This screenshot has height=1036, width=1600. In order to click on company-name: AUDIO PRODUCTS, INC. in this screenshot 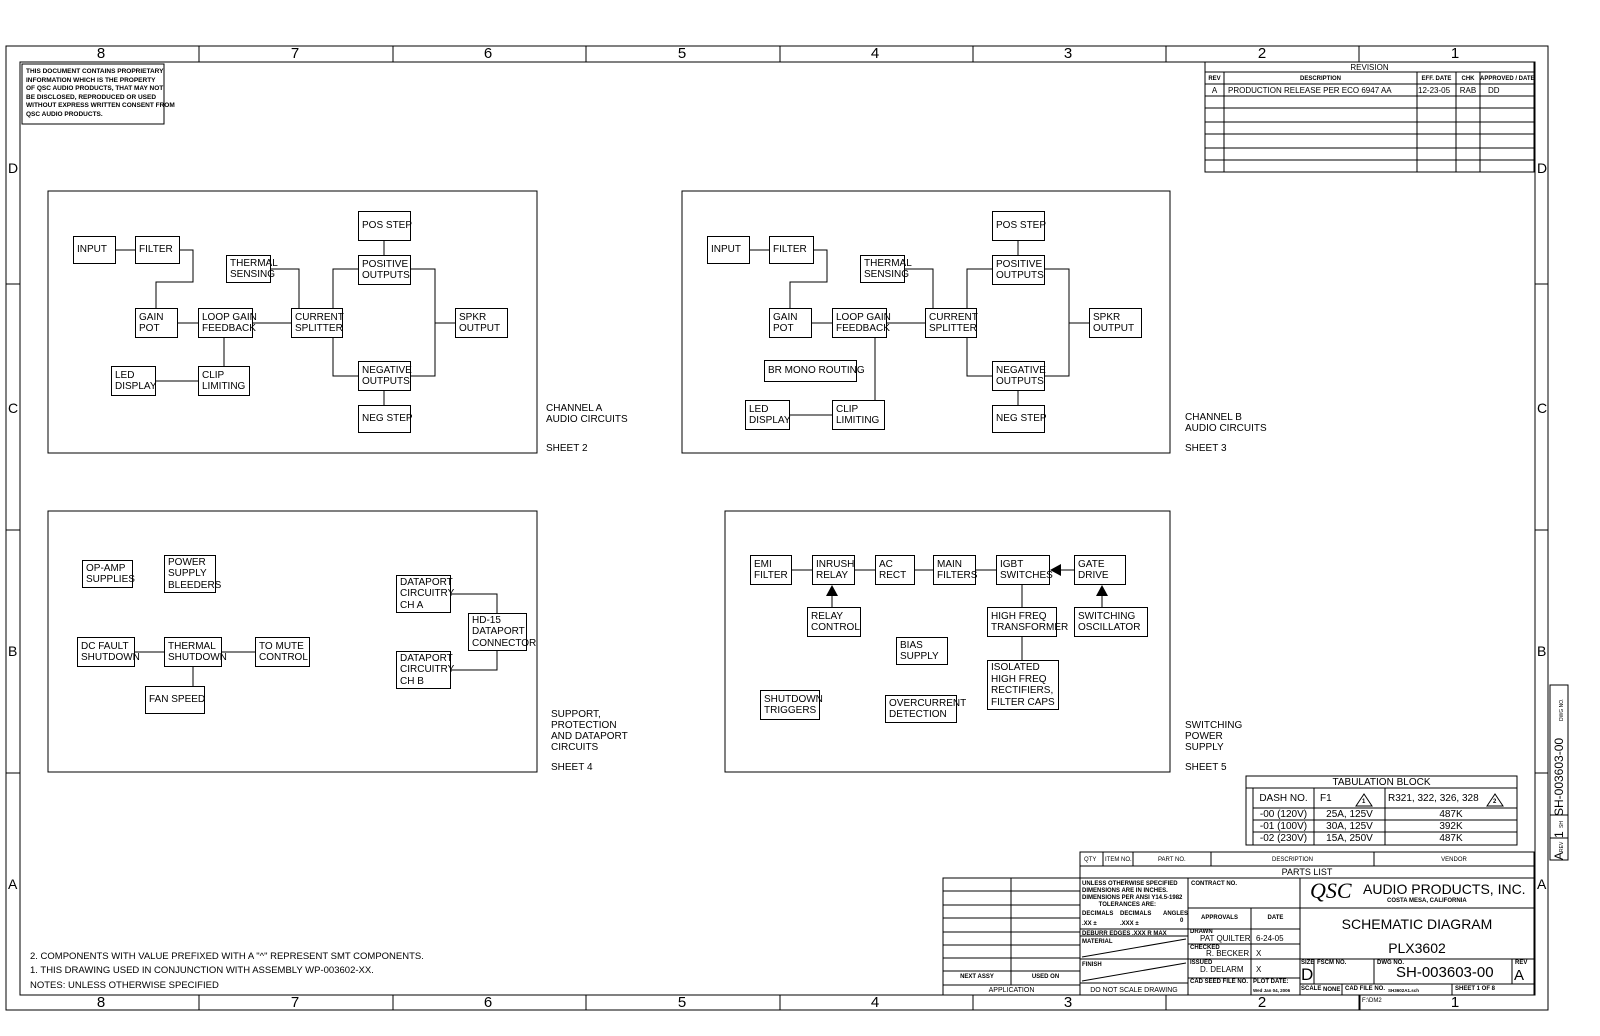, I will do `click(1444, 889)`.